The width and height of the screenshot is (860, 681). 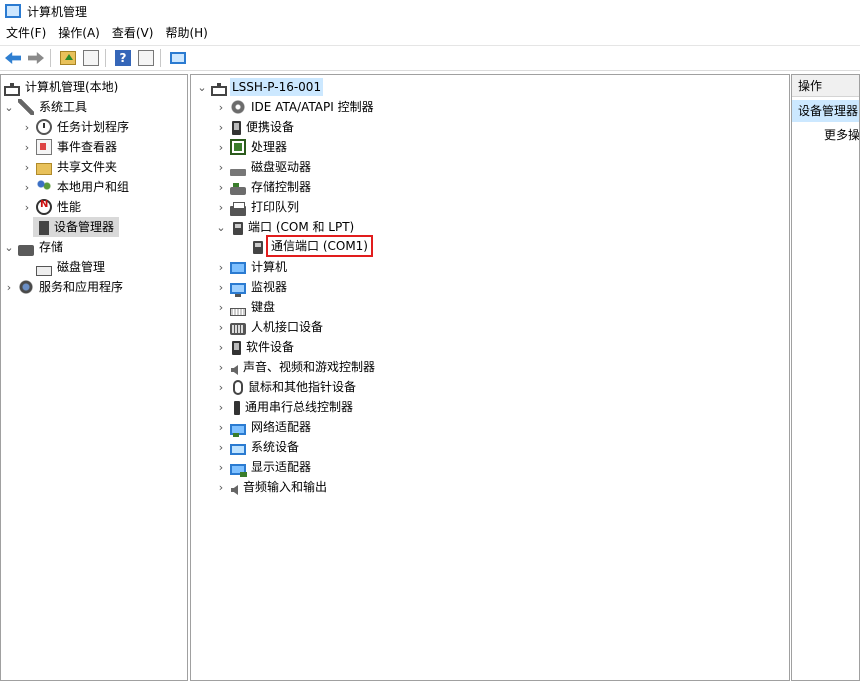 What do you see at coordinates (246, 307) in the screenshot?
I see `device-category-keyboard: › 键盘` at bounding box center [246, 307].